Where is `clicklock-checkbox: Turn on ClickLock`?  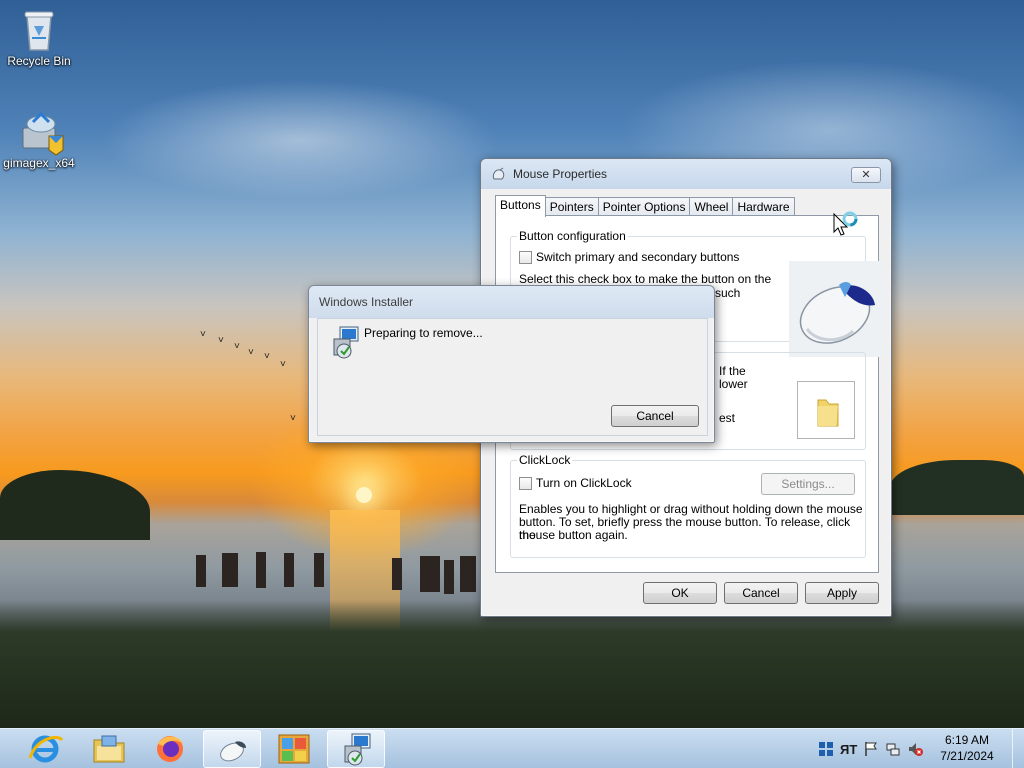
clicklock-checkbox: Turn on ClickLock is located at coordinates (575, 483).